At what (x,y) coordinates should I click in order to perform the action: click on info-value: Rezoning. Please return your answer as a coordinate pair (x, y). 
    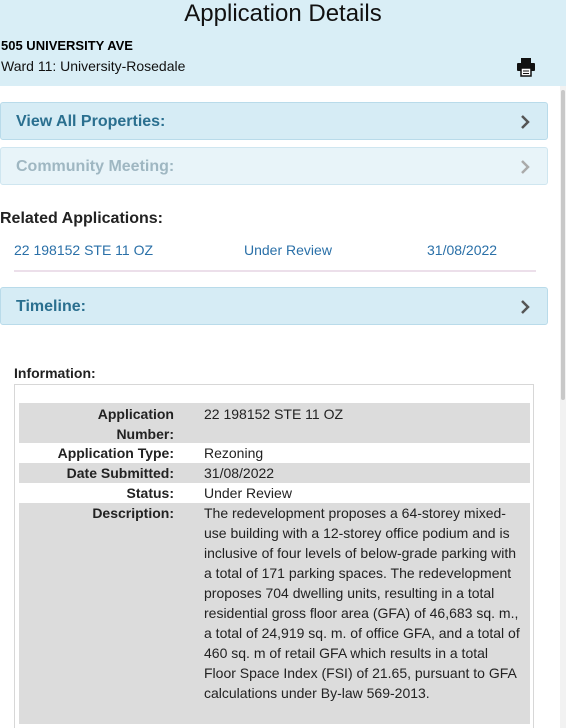
    Looking at the image, I should click on (234, 453).